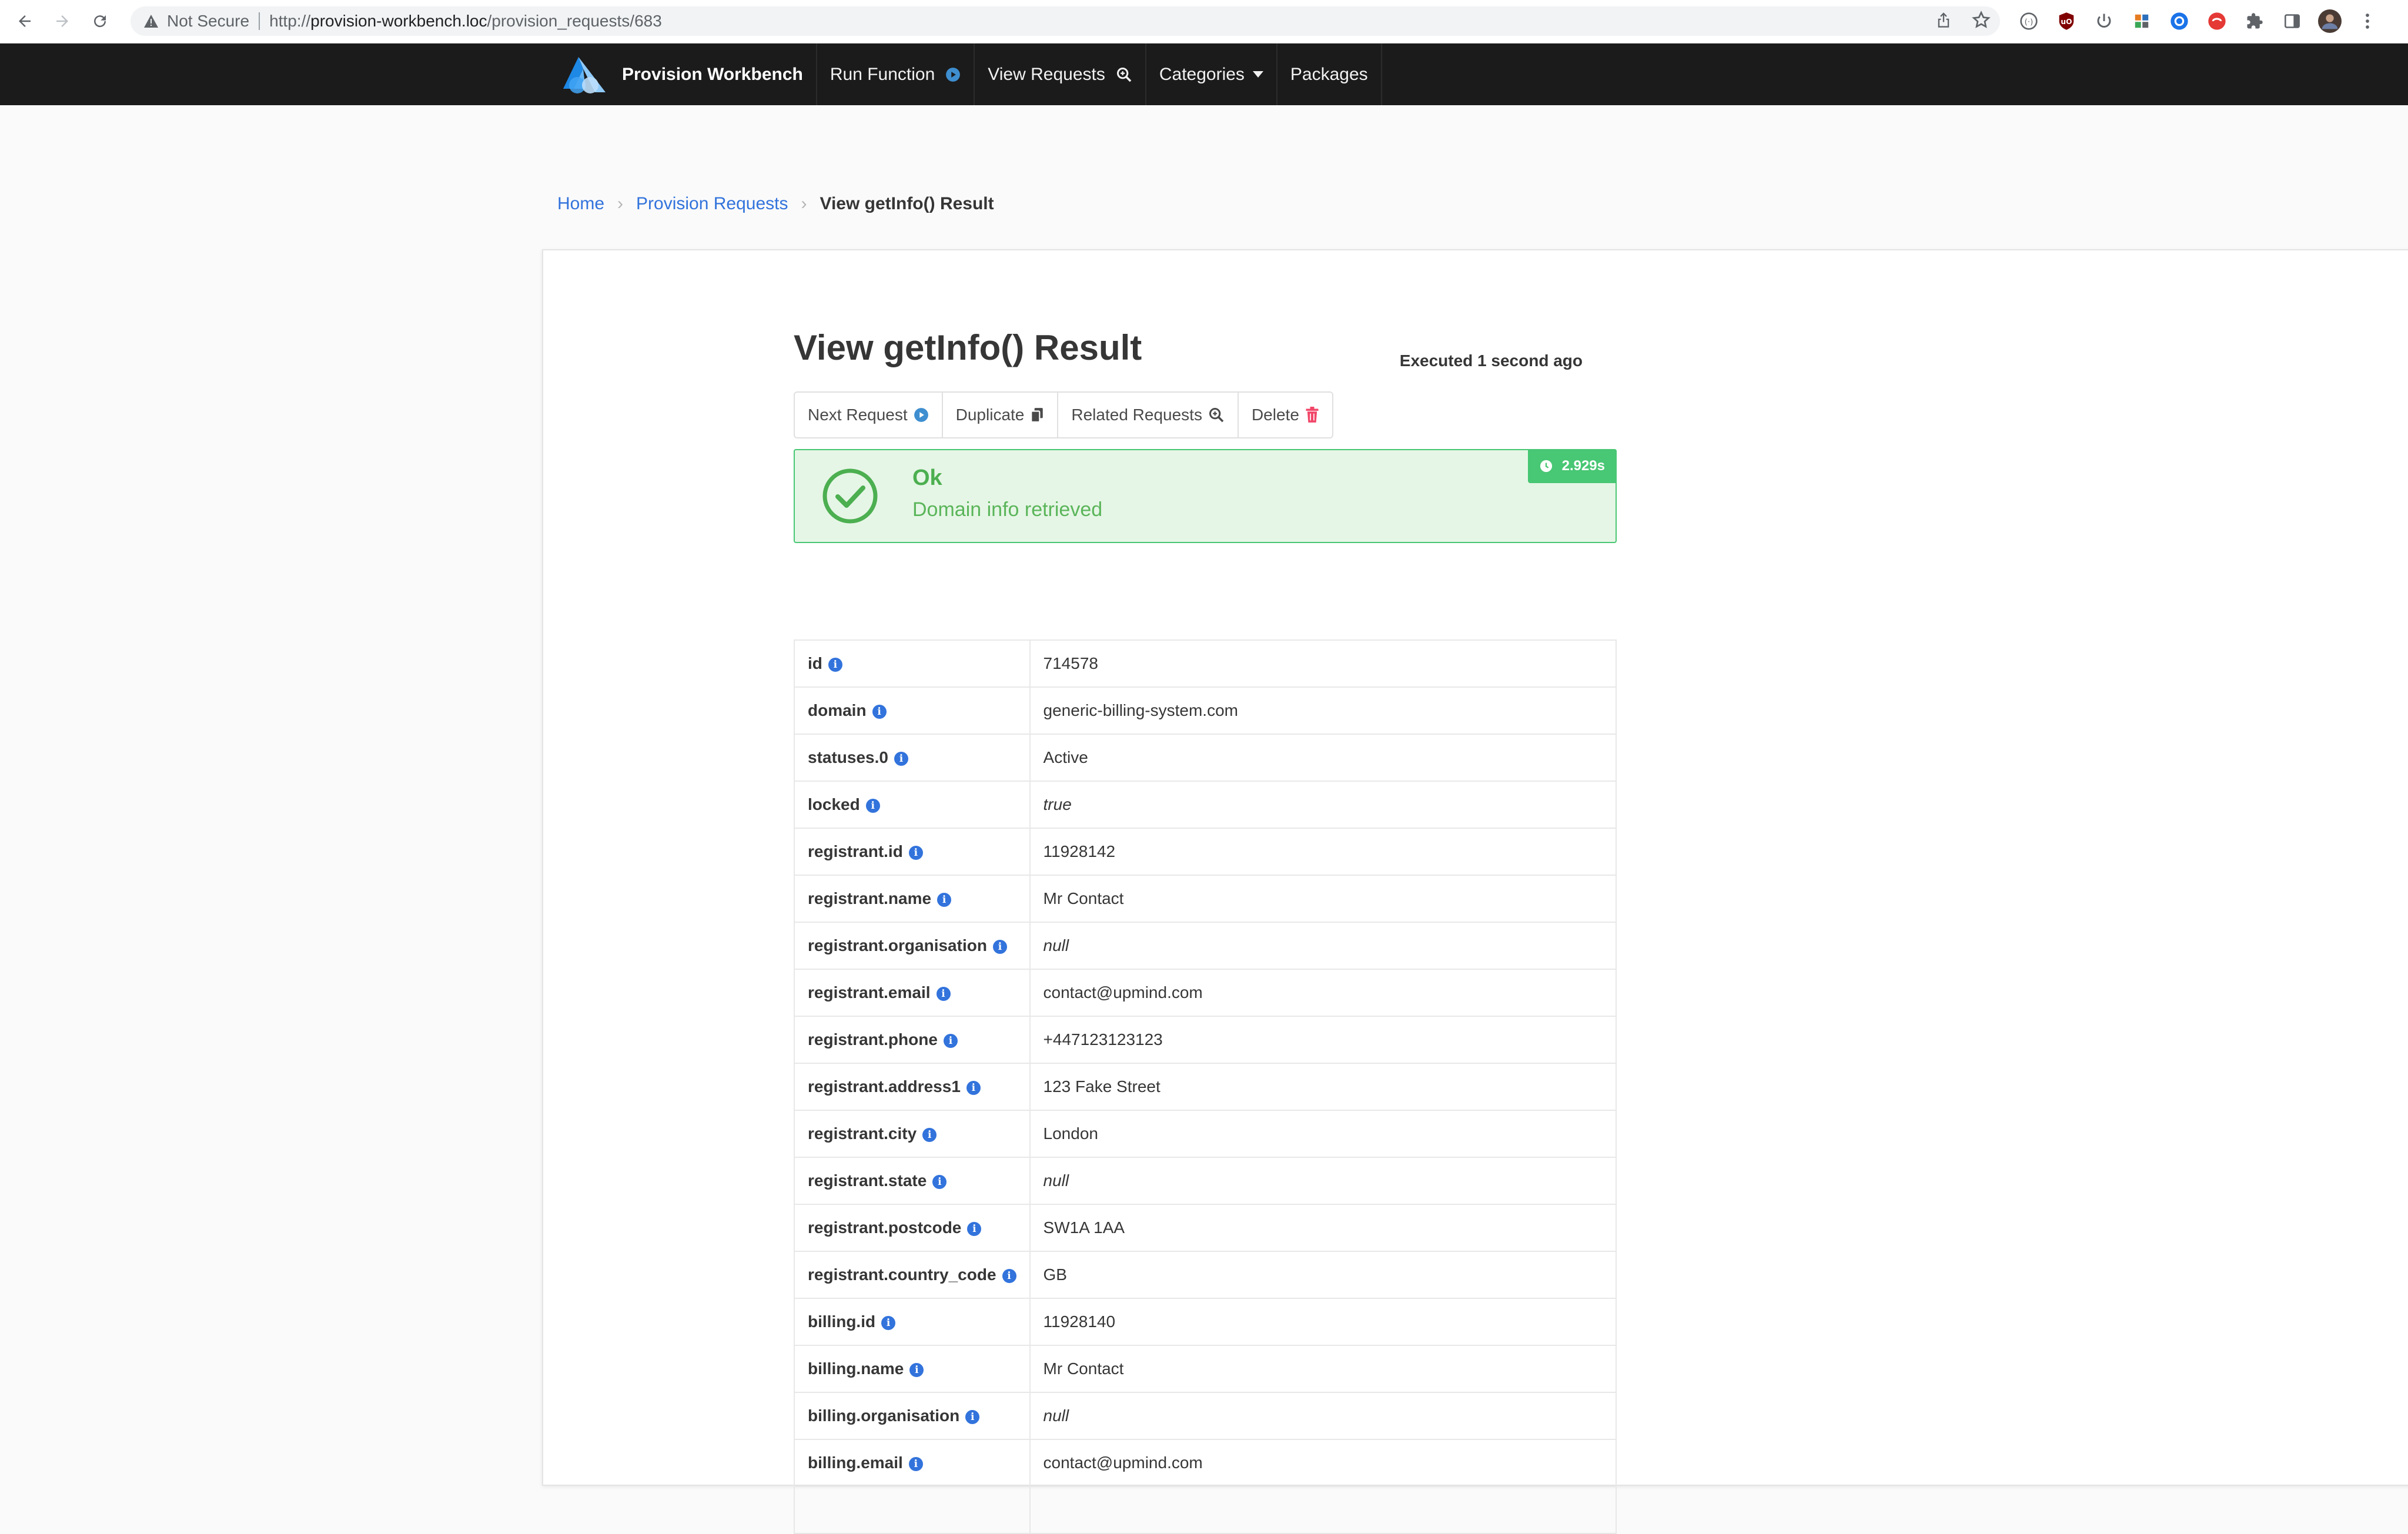 This screenshot has height=1534, width=2408. What do you see at coordinates (902, 1274) in the screenshot?
I see `row-key: registrant.country_code` at bounding box center [902, 1274].